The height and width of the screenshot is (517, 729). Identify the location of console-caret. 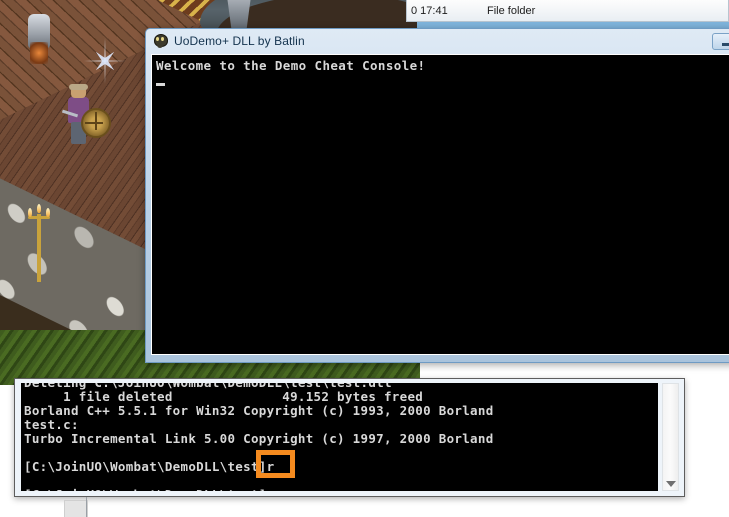
(160, 84).